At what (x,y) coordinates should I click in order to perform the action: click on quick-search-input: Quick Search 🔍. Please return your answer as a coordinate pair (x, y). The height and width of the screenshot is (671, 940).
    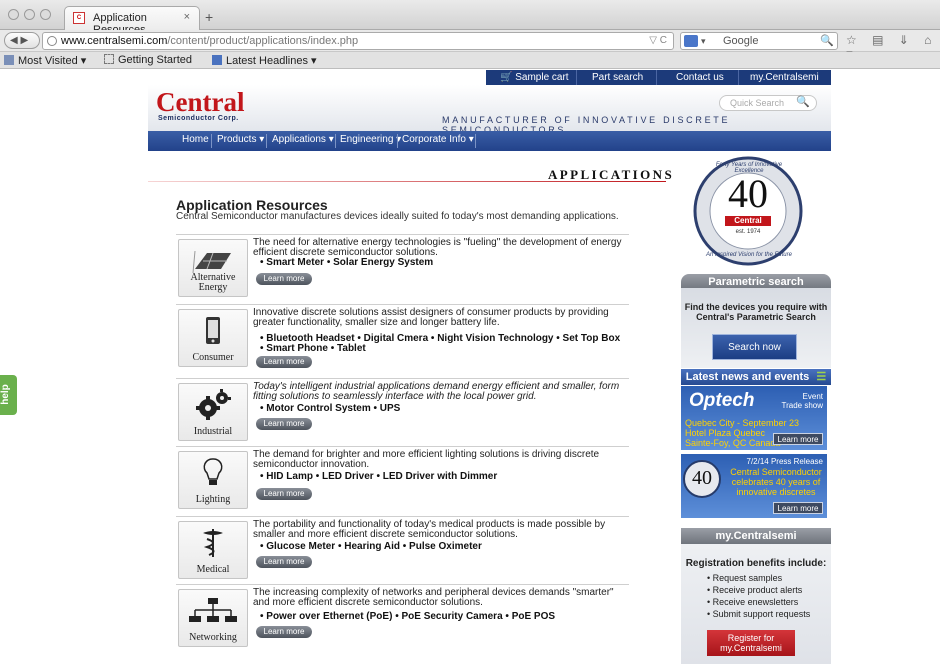
    Looking at the image, I should click on (768, 103).